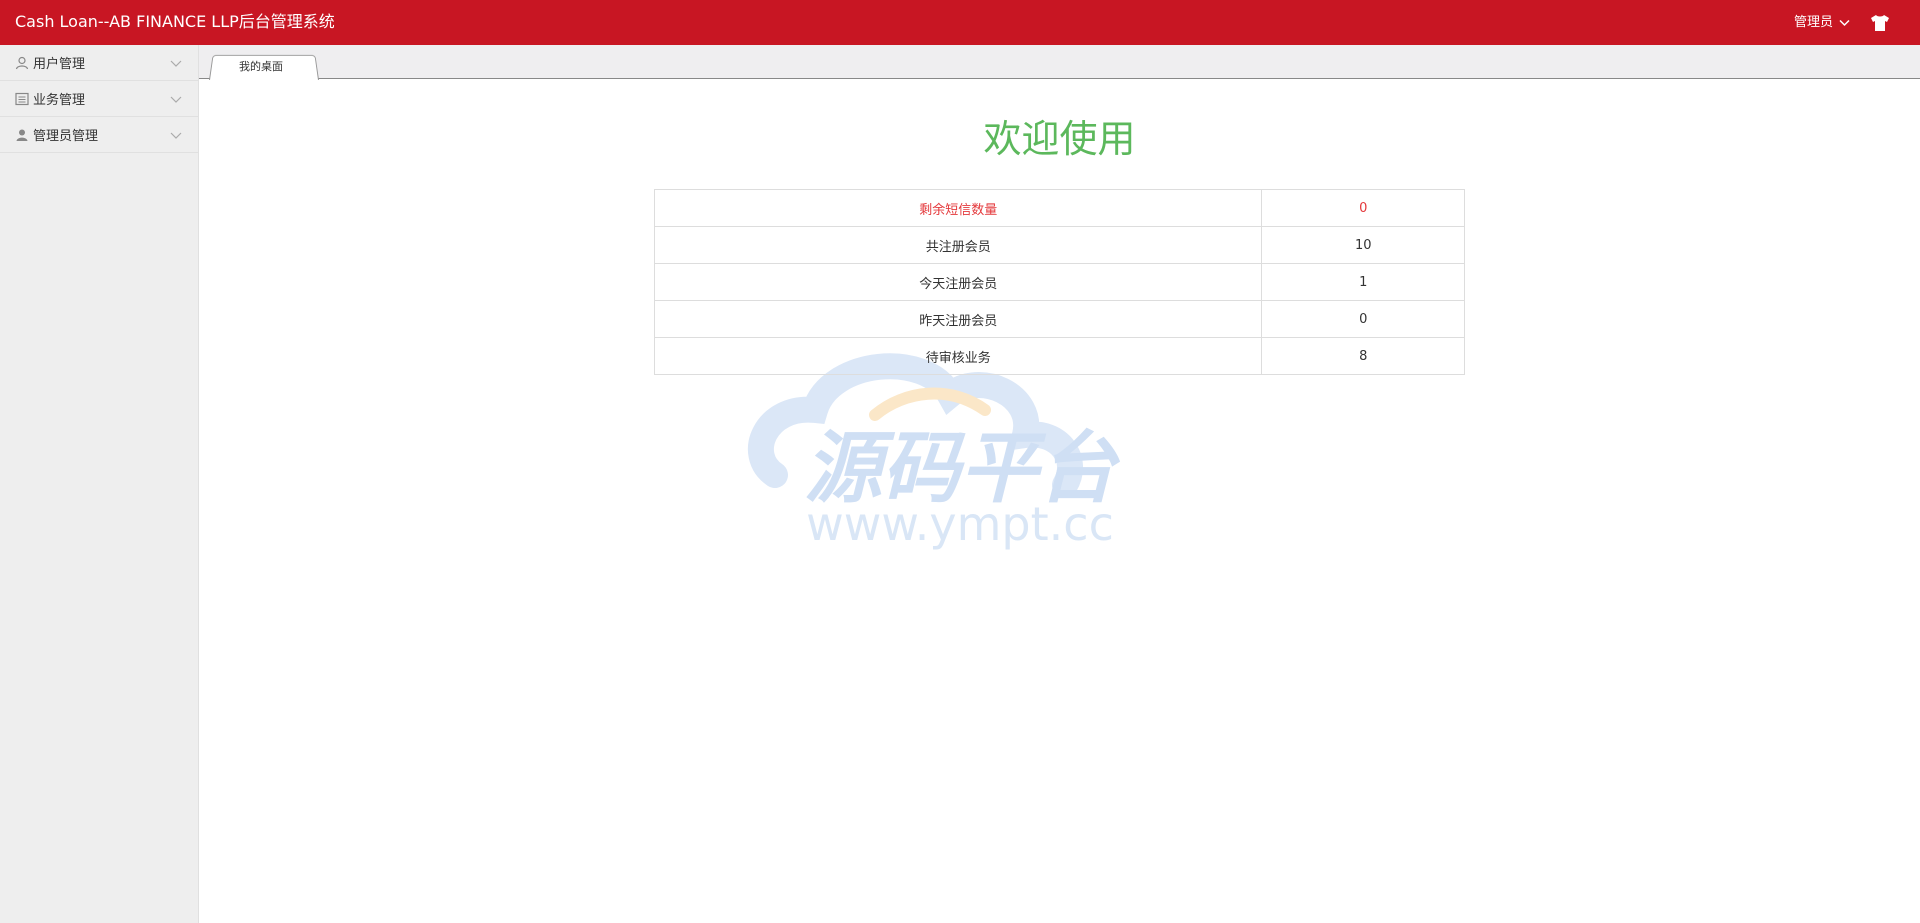 The image size is (1920, 923). I want to click on stat-label: 剩余短信数量, so click(958, 208).